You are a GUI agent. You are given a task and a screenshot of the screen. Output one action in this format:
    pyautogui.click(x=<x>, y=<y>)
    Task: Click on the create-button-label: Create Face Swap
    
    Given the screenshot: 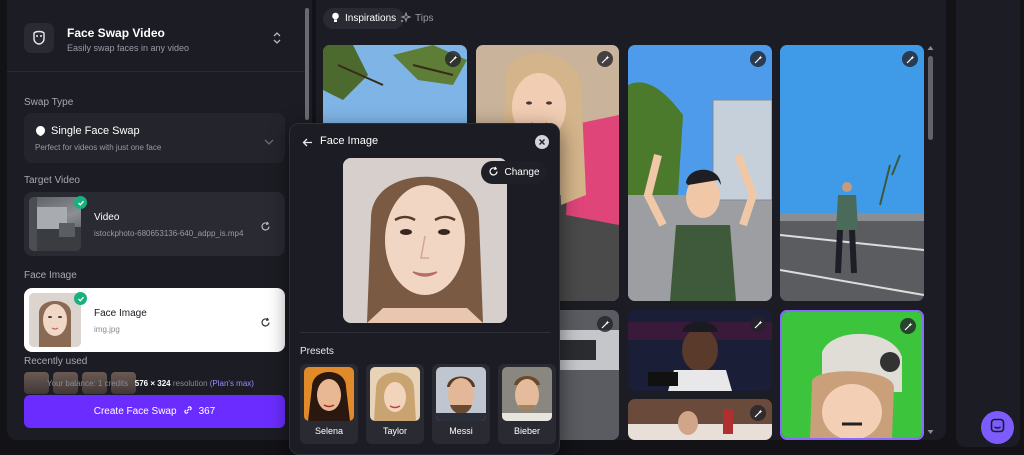 What is the action you would take?
    pyautogui.click(x=135, y=411)
    